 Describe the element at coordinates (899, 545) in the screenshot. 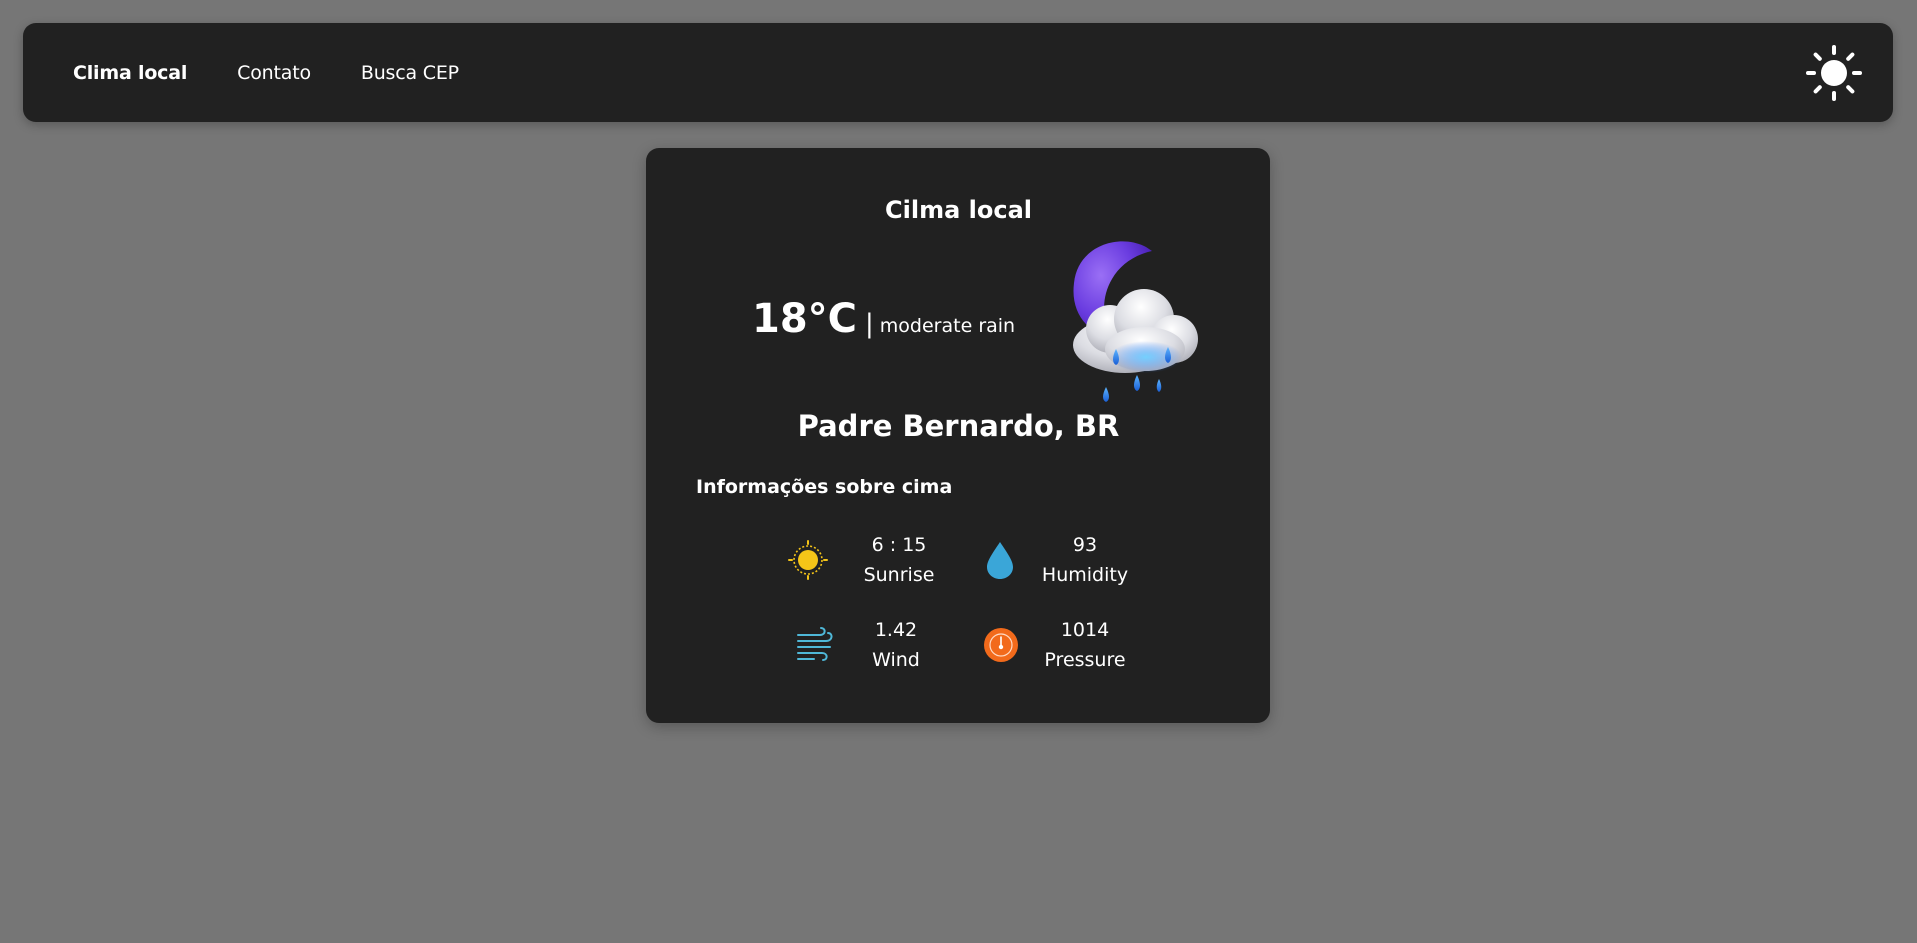

I see `sunrise-value: 6 : 15` at that location.